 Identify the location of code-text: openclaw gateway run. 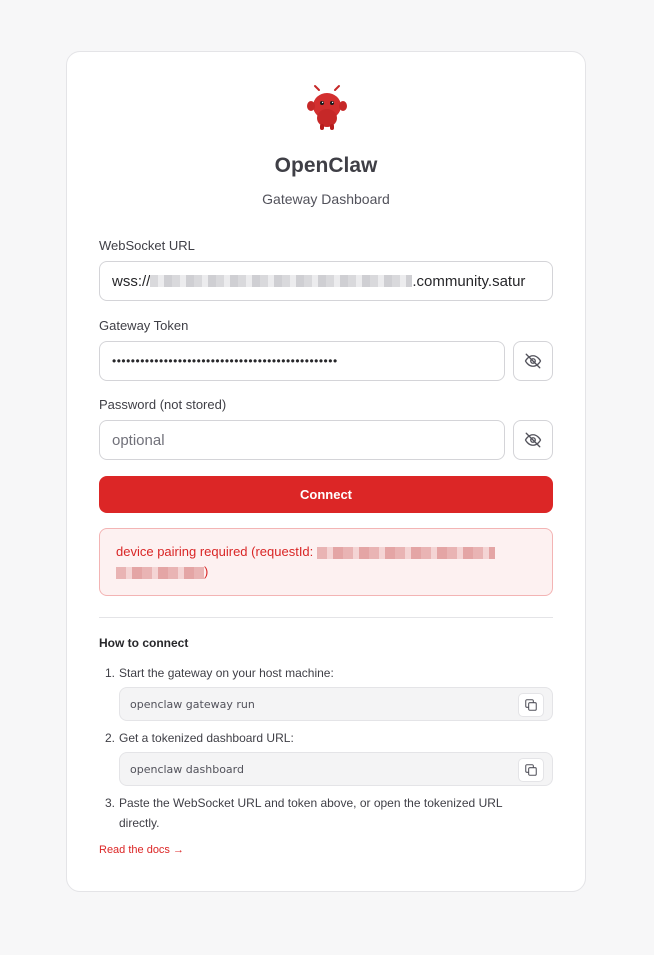
(192, 704).